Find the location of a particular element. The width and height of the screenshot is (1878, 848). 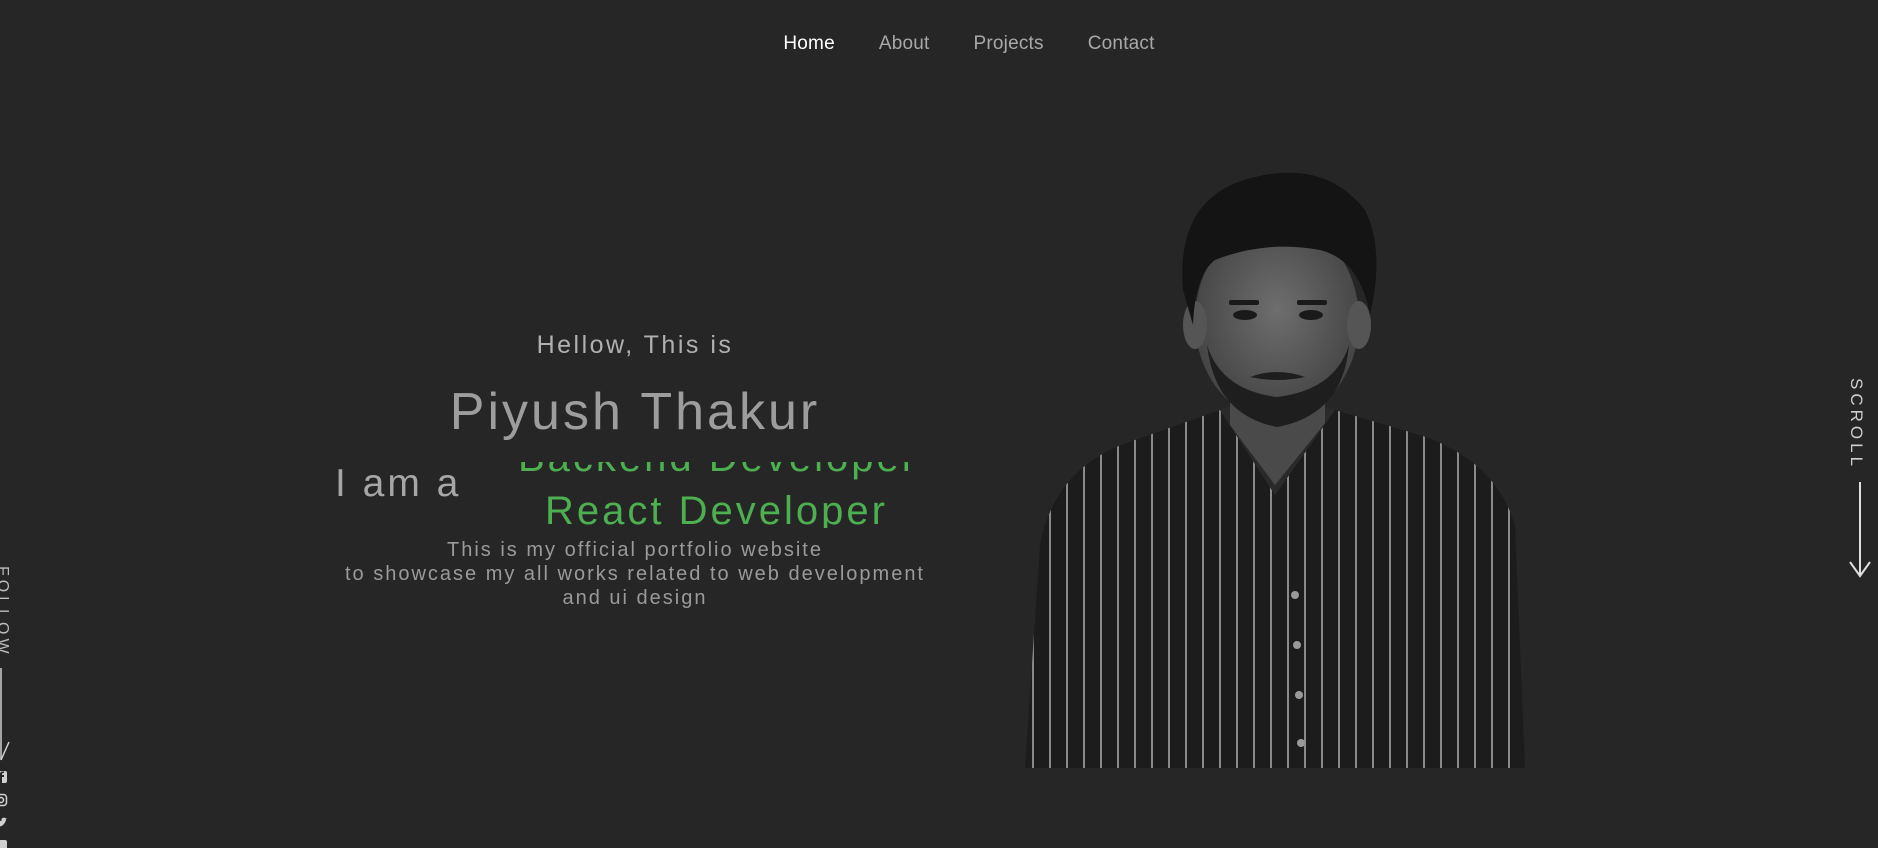

role-current: React Developer is located at coordinates (716, 508).